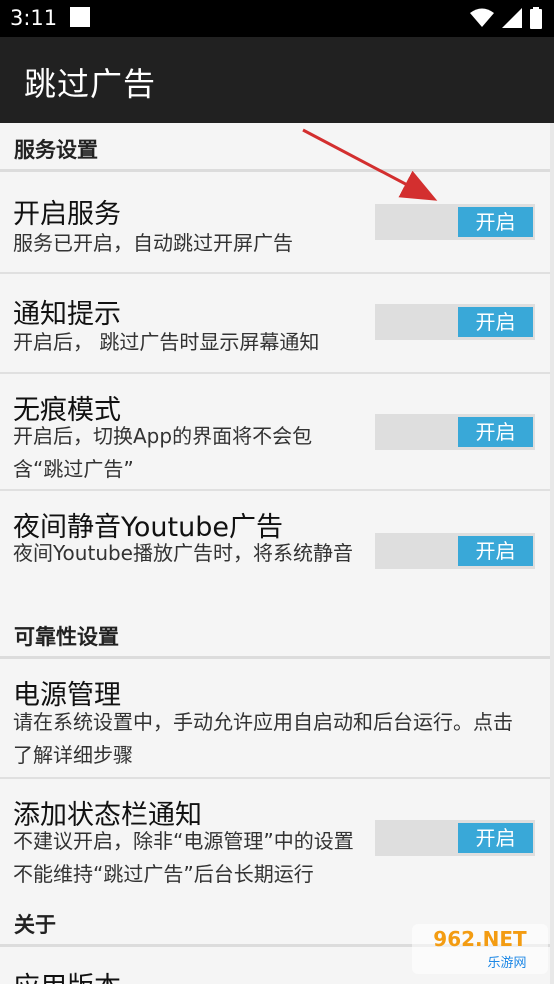  Describe the element at coordinates (480, 939) in the screenshot. I see `watermark-brand: 962.NET` at that location.